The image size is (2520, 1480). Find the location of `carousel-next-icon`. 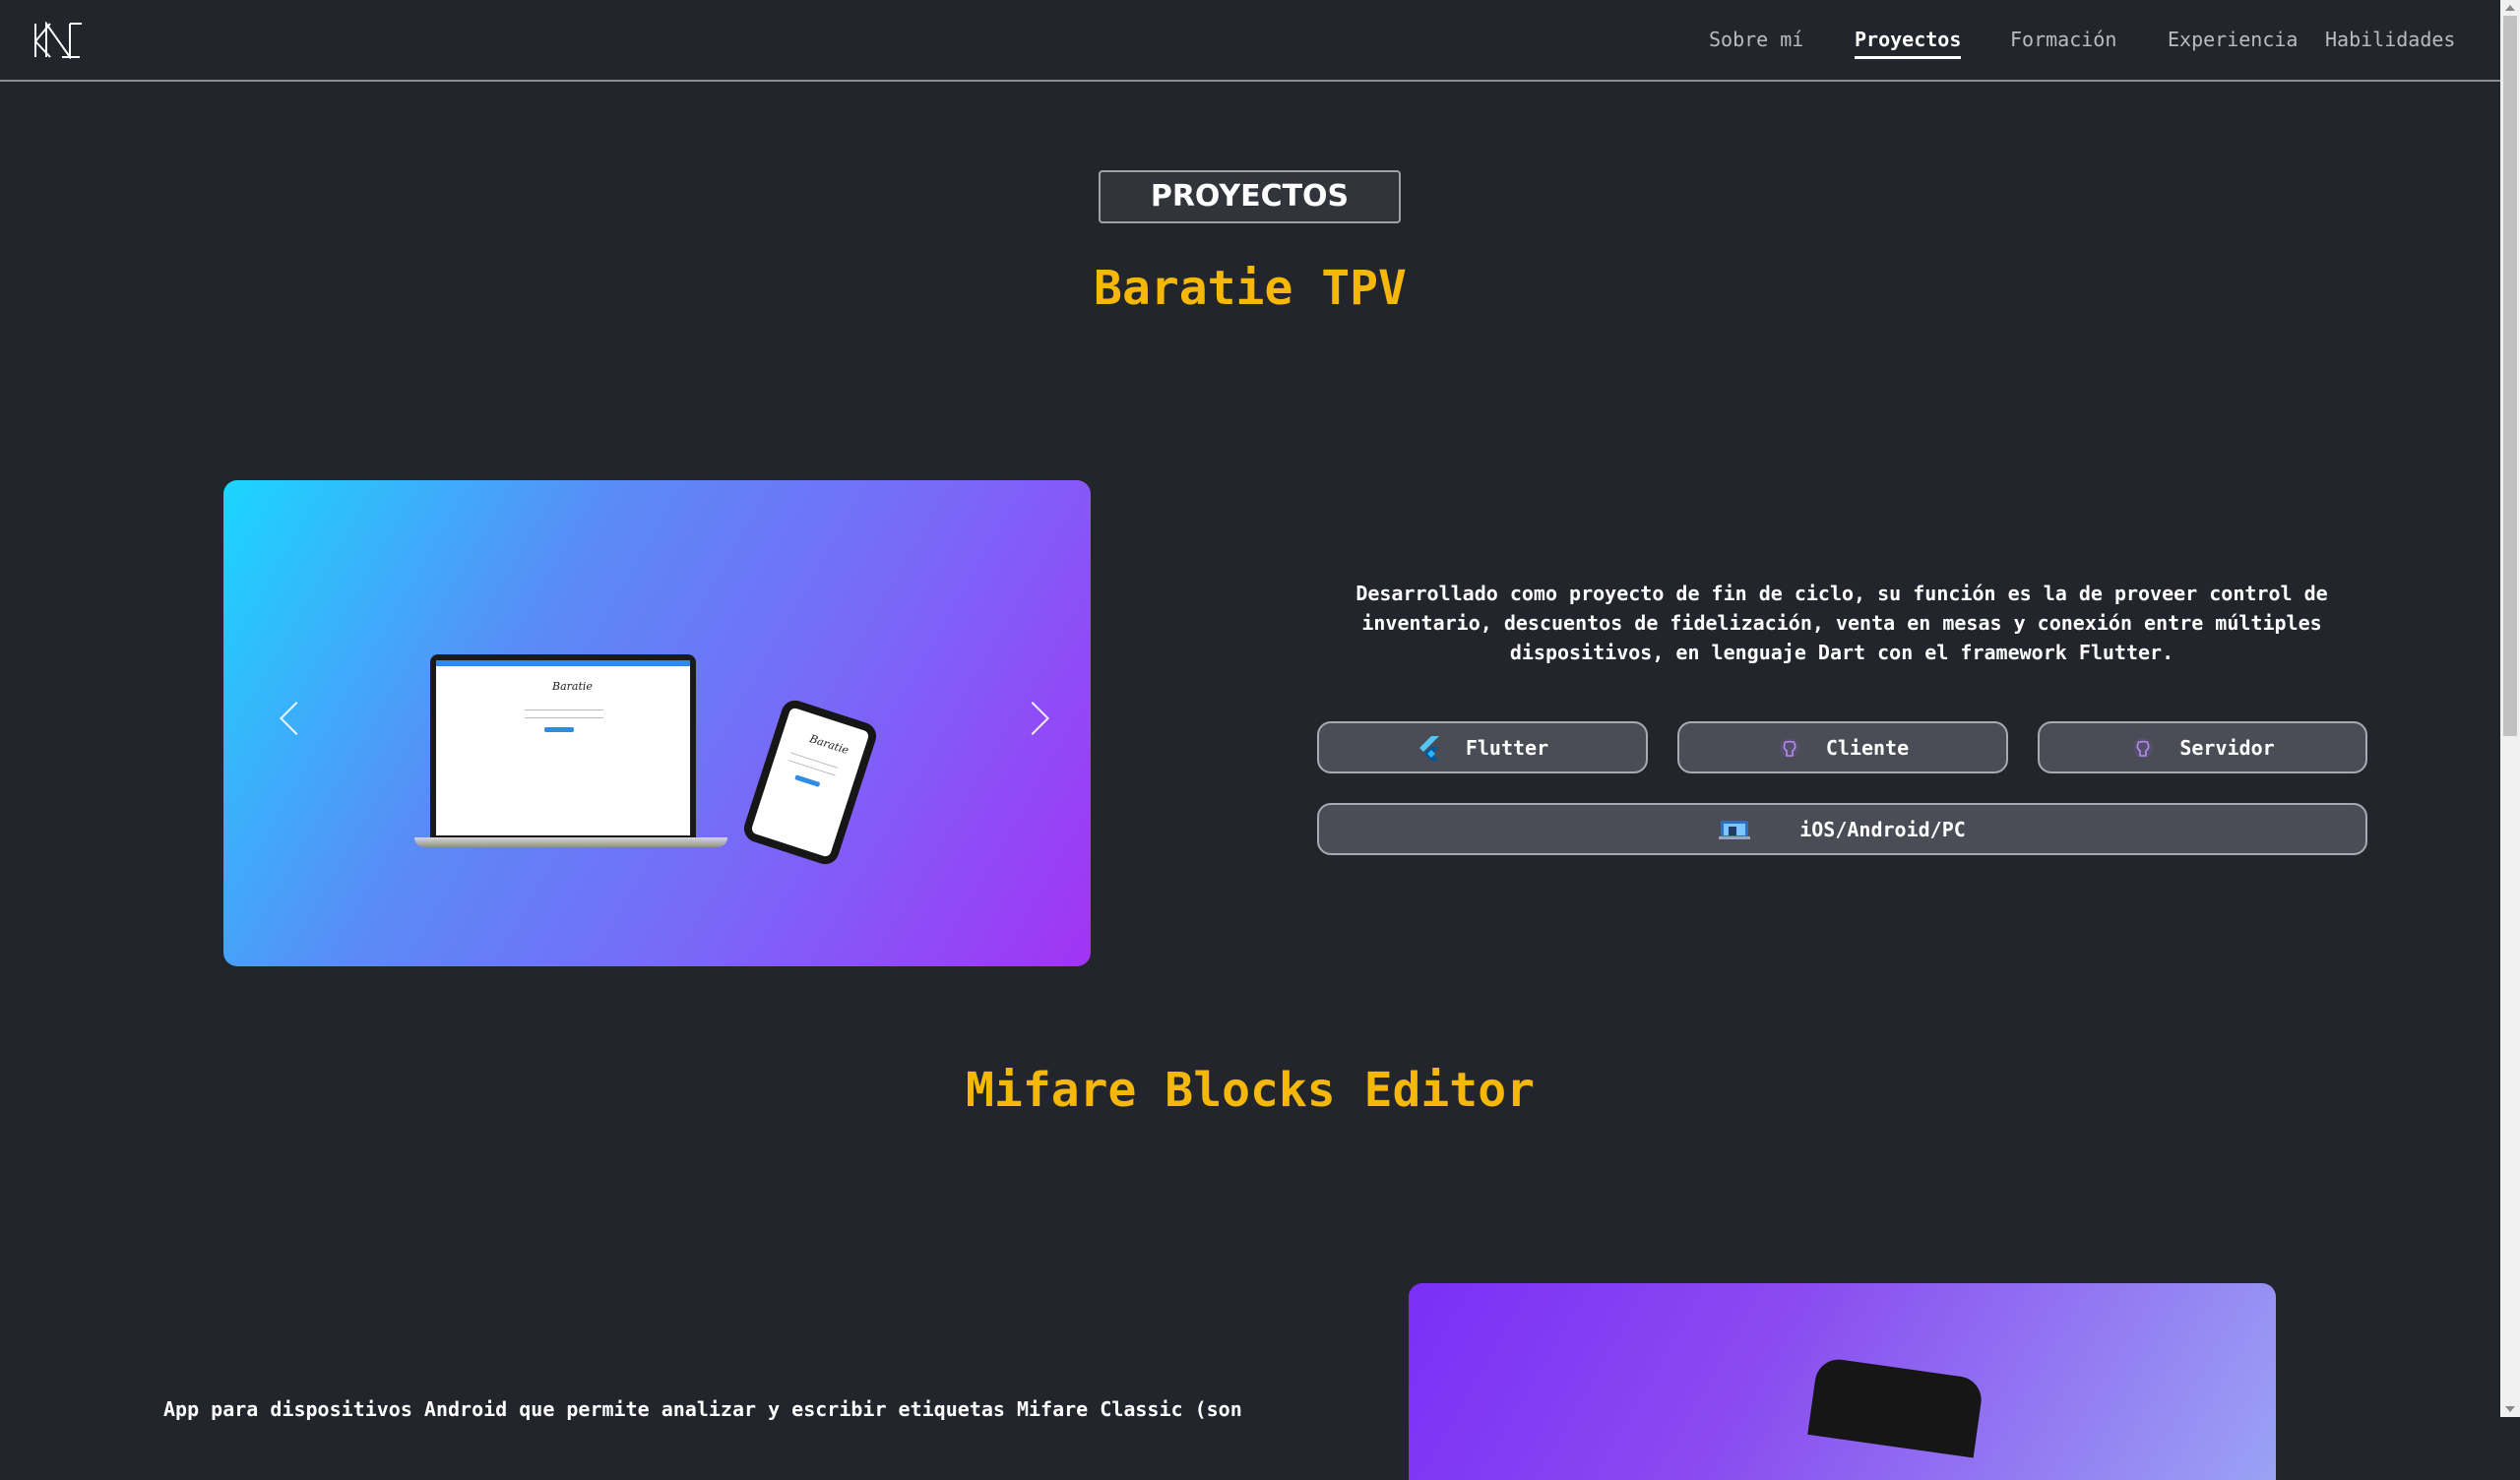

carousel-next-icon is located at coordinates (1032, 719).